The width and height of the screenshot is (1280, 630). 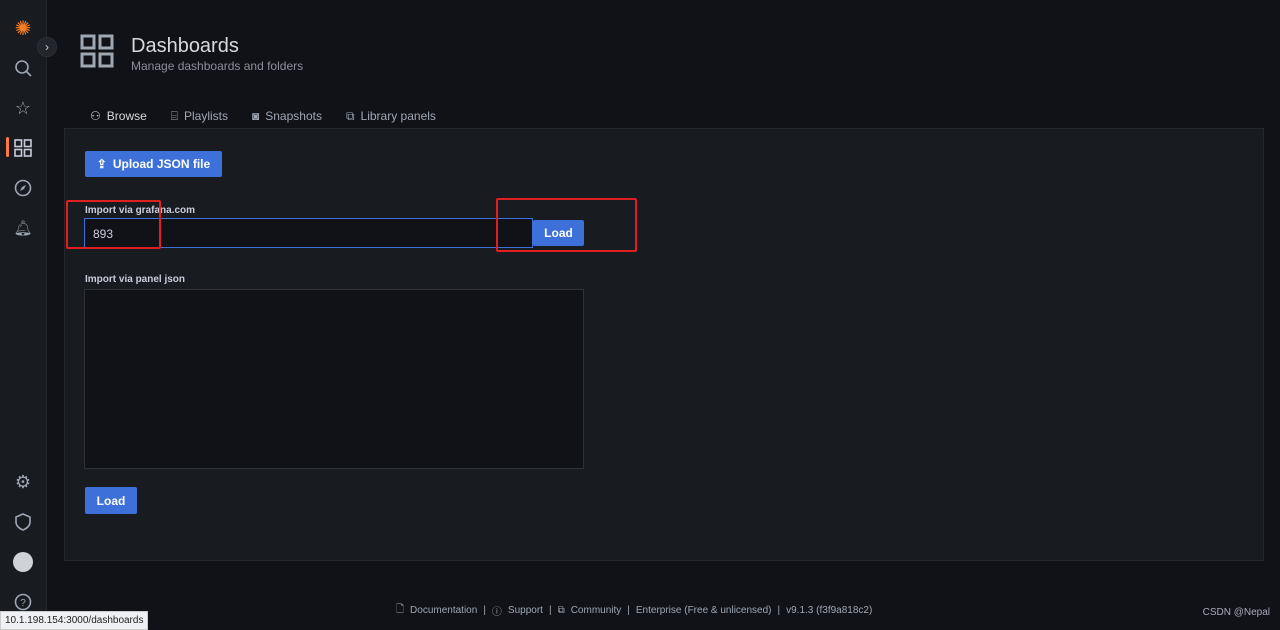 What do you see at coordinates (23, 28) in the screenshot?
I see `grafana-logo-icon: ✺` at bounding box center [23, 28].